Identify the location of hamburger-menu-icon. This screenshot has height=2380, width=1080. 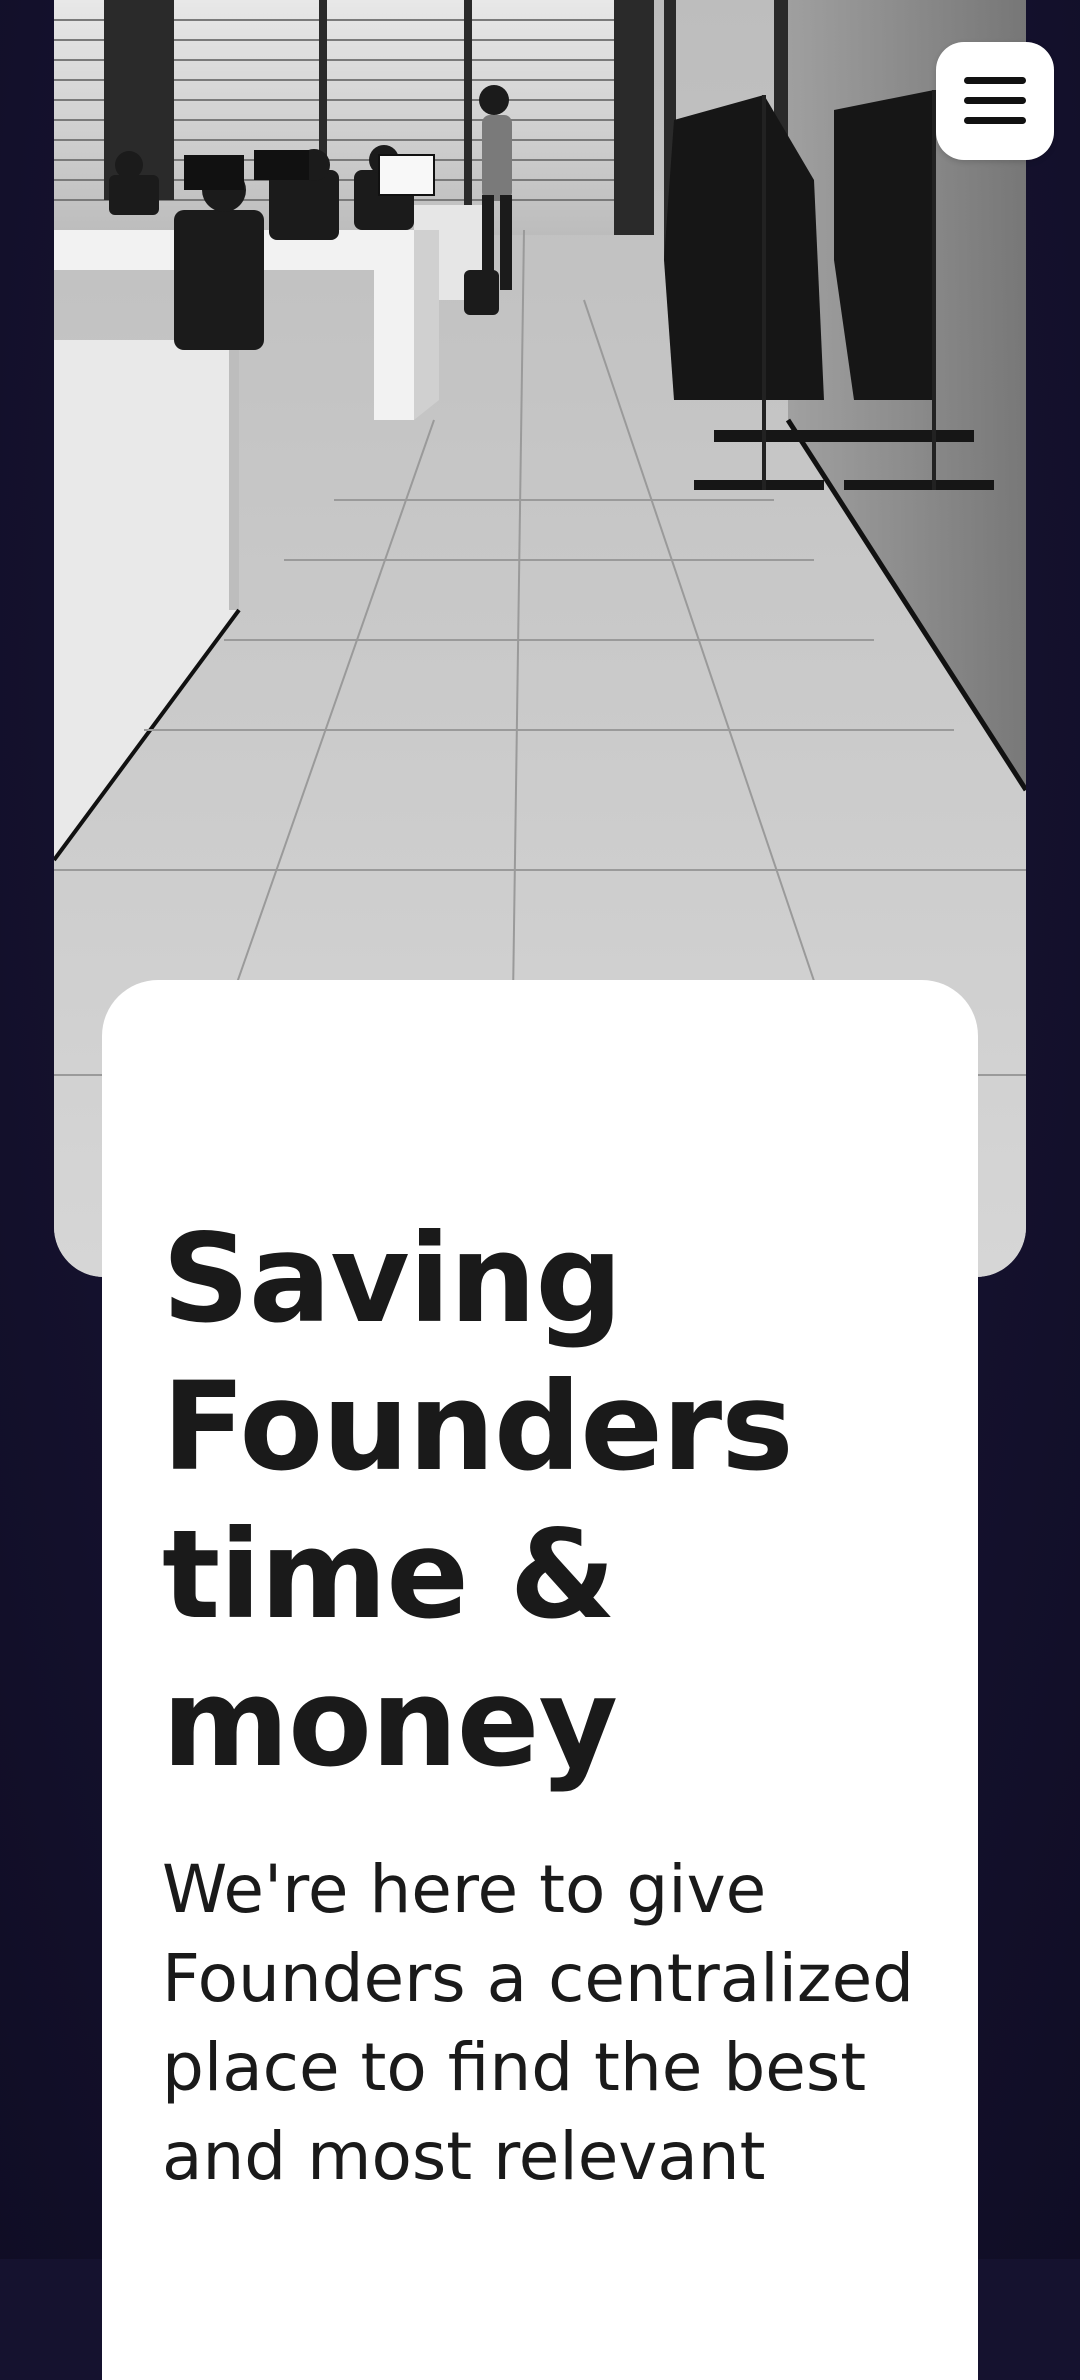
(995, 101).